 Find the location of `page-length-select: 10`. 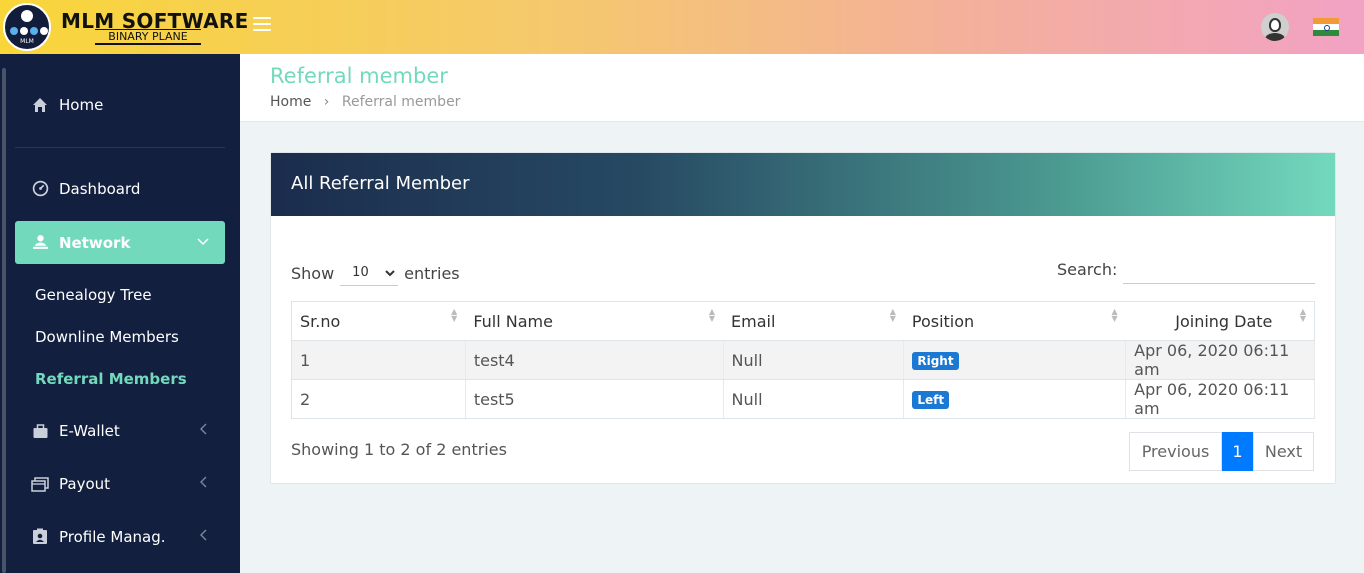

page-length-select: 10 is located at coordinates (369, 273).